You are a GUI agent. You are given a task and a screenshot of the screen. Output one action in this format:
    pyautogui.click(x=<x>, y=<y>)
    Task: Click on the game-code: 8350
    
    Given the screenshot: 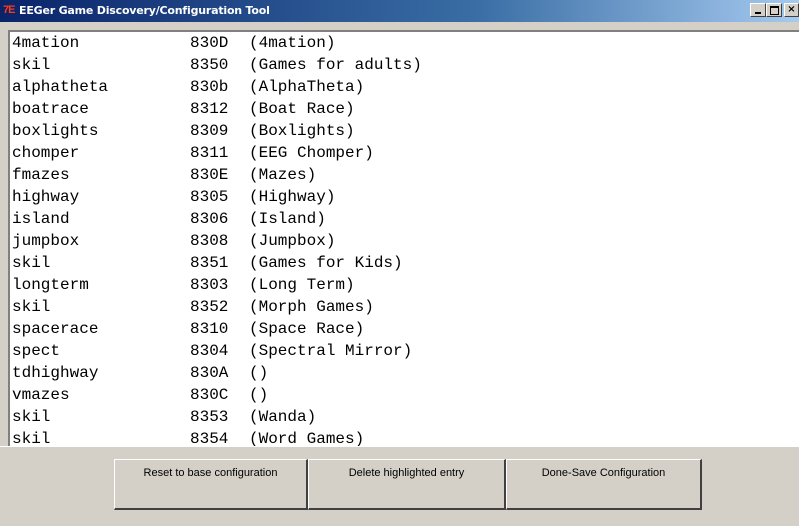 What is the action you would take?
    pyautogui.click(x=209, y=65)
    